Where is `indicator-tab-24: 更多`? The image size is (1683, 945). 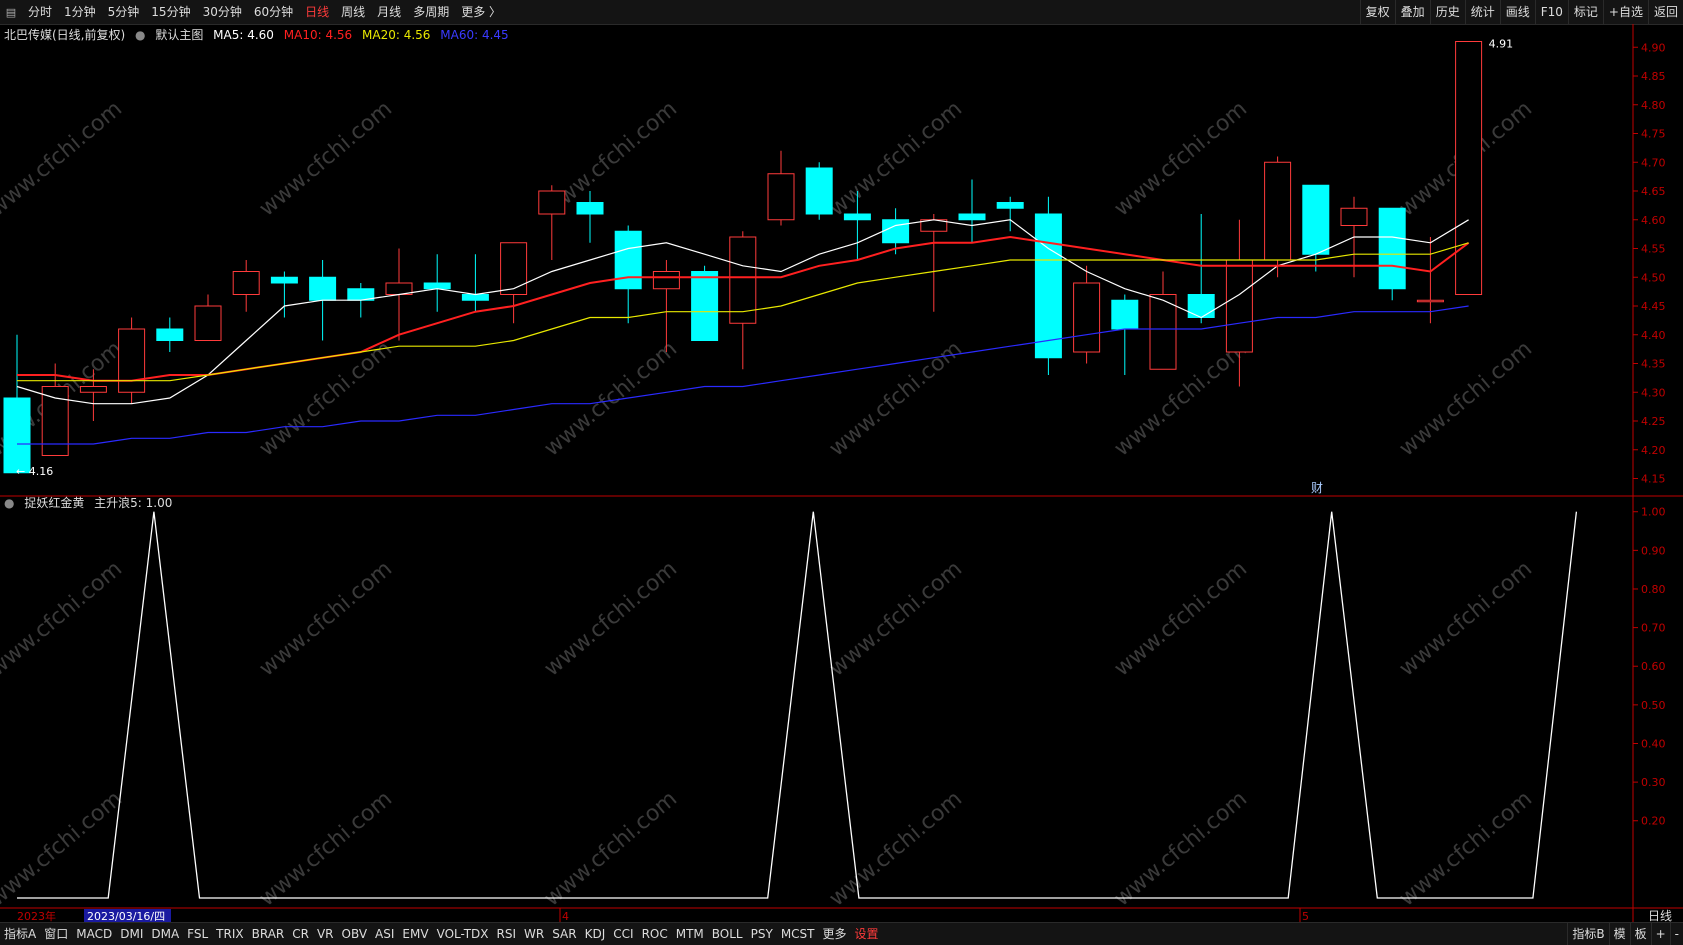 indicator-tab-24: 更多 is located at coordinates (835, 934).